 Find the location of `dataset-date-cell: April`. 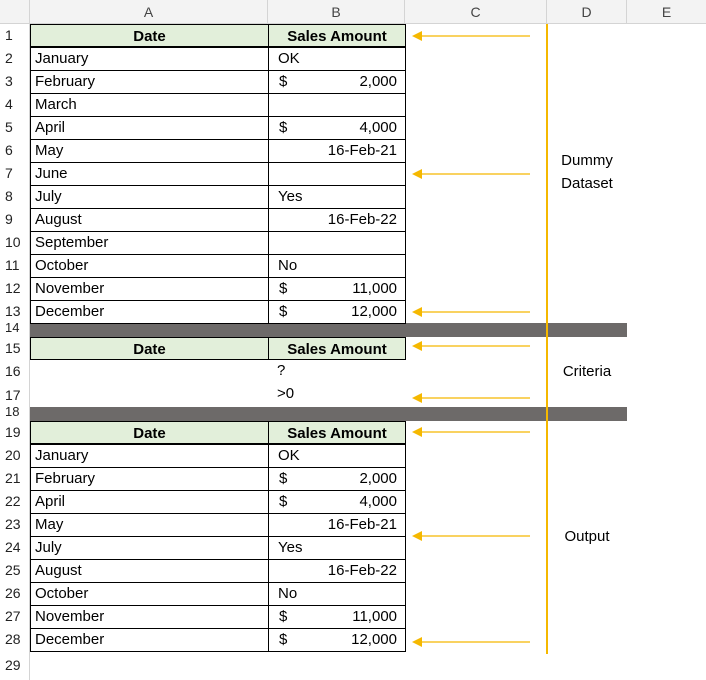

dataset-date-cell: April is located at coordinates (149, 128).